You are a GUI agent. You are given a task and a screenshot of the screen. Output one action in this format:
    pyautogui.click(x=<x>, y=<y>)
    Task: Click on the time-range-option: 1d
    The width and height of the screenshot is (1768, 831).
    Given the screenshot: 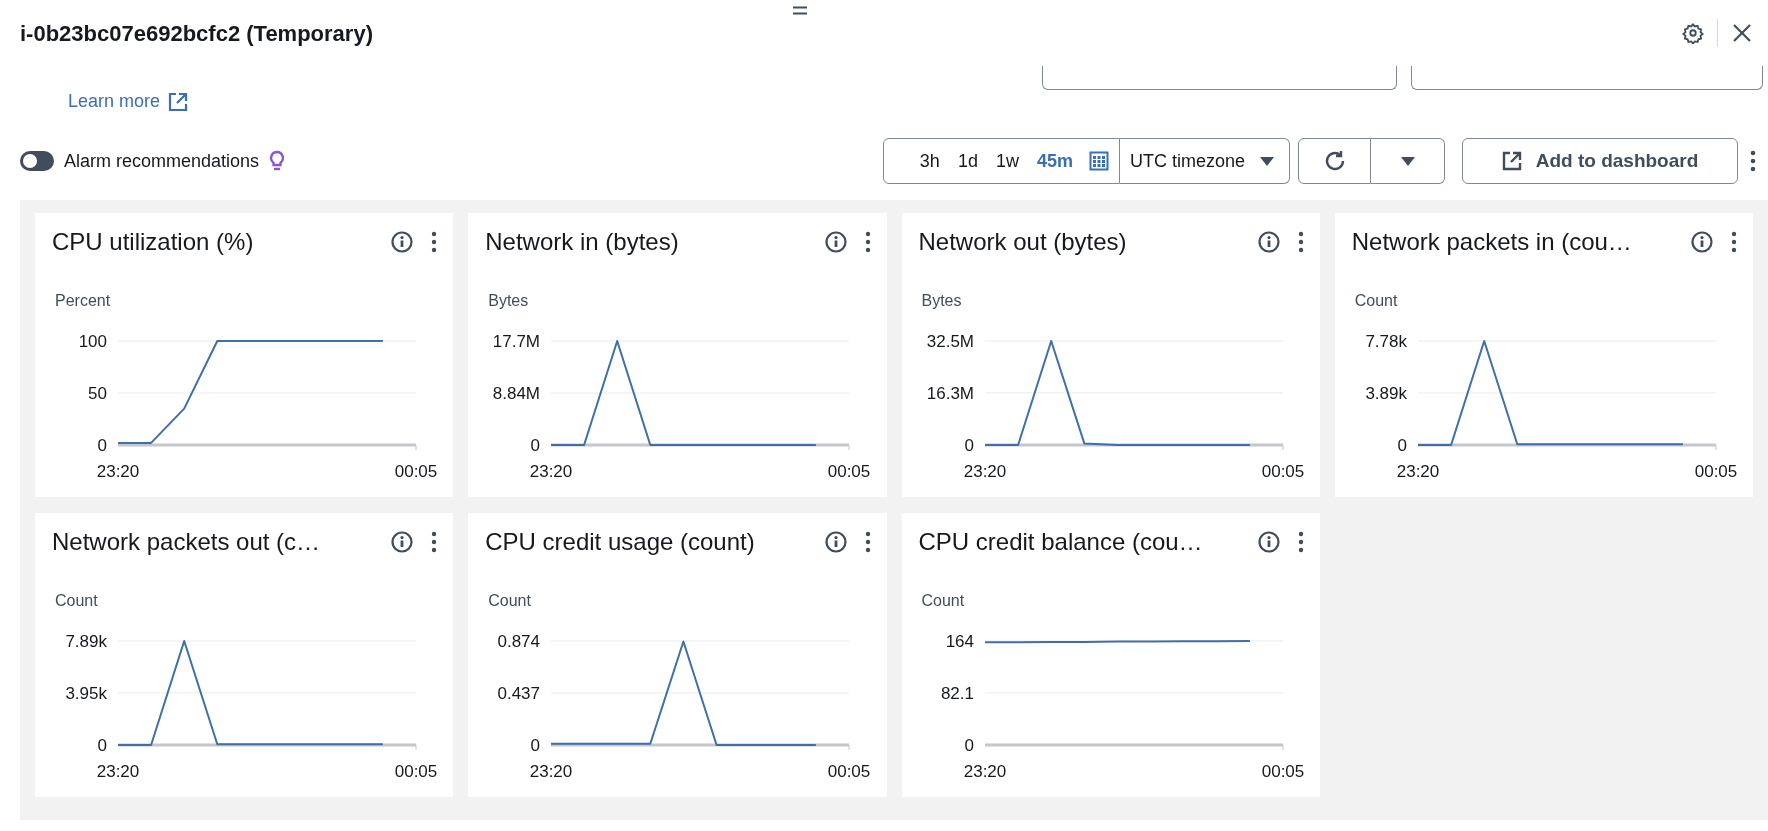 What is the action you would take?
    pyautogui.click(x=967, y=161)
    